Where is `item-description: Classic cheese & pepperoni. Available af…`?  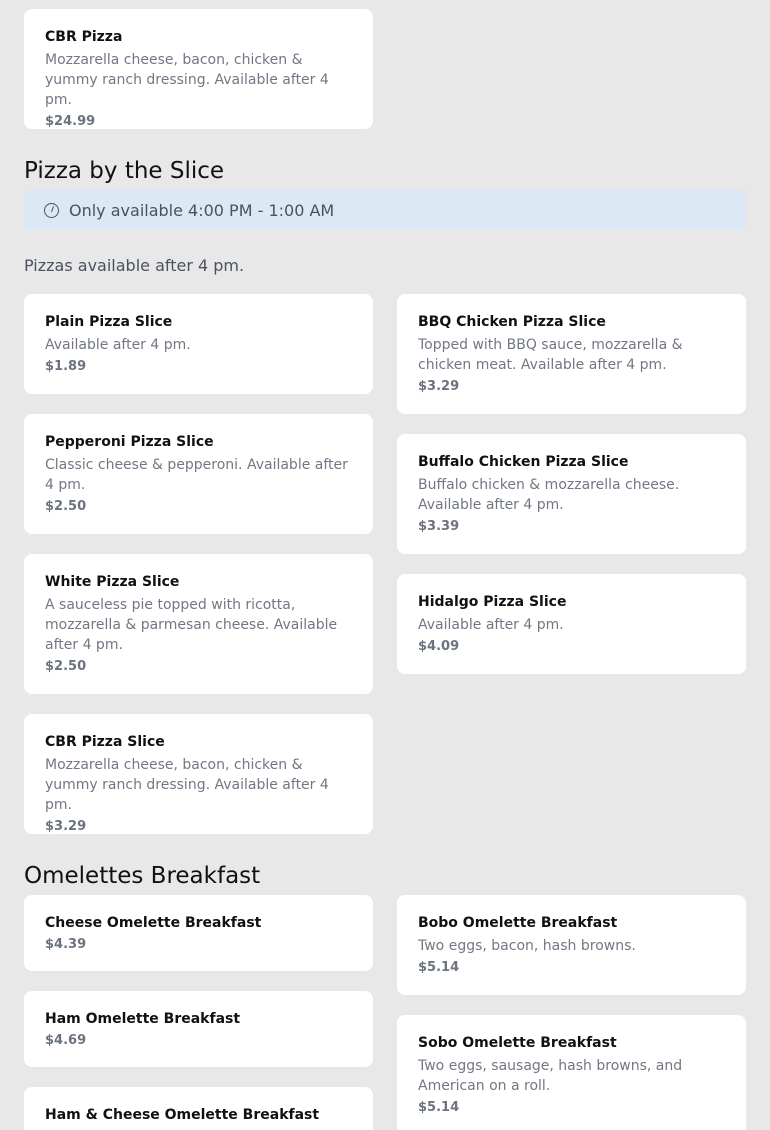 item-description: Classic cheese & pepperoni. Available af… is located at coordinates (196, 475).